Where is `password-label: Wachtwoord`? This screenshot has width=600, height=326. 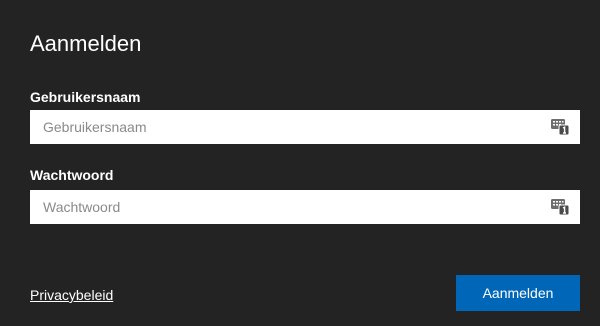
password-label: Wachtwoord is located at coordinates (72, 175).